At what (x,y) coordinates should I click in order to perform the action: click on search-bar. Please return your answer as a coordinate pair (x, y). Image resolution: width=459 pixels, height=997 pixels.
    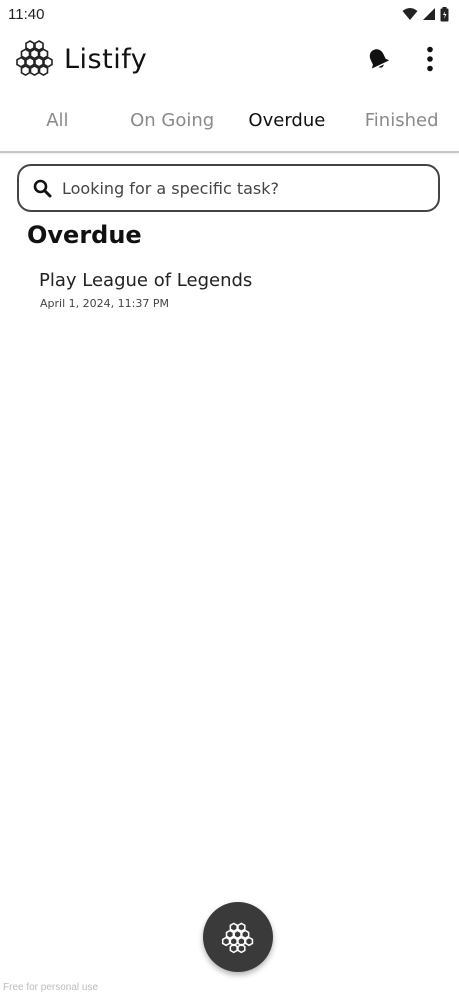
    Looking at the image, I should click on (228, 188).